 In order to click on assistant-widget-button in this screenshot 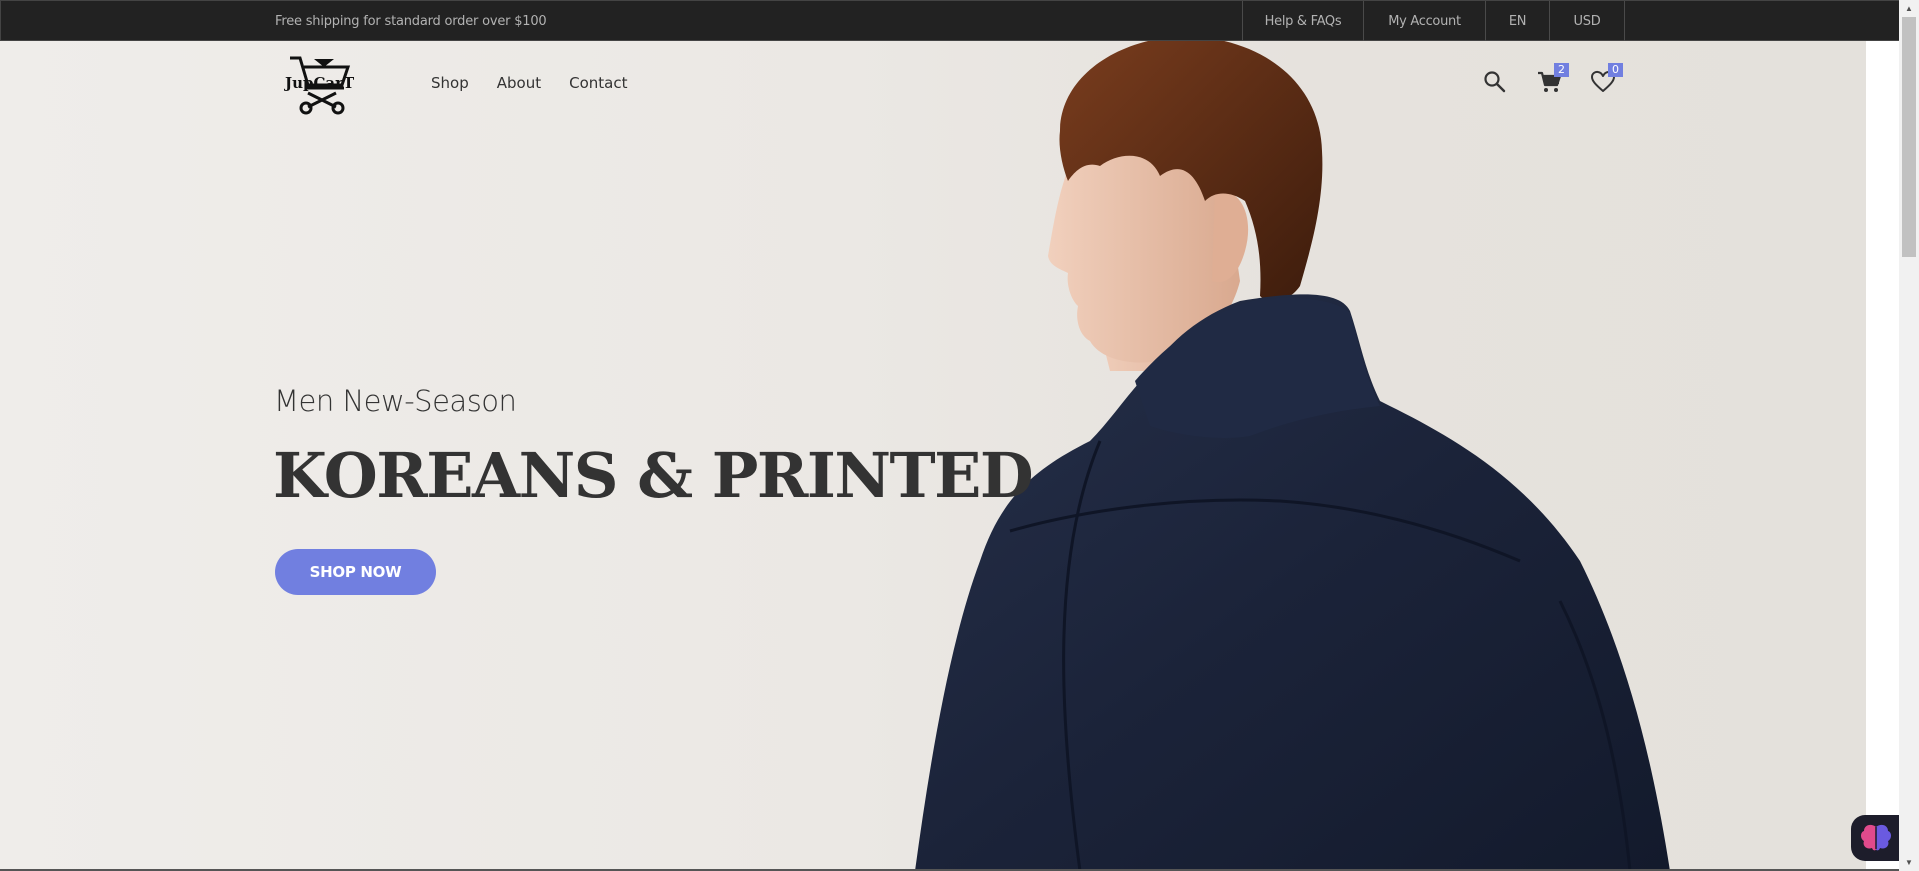, I will do `click(1876, 838)`.